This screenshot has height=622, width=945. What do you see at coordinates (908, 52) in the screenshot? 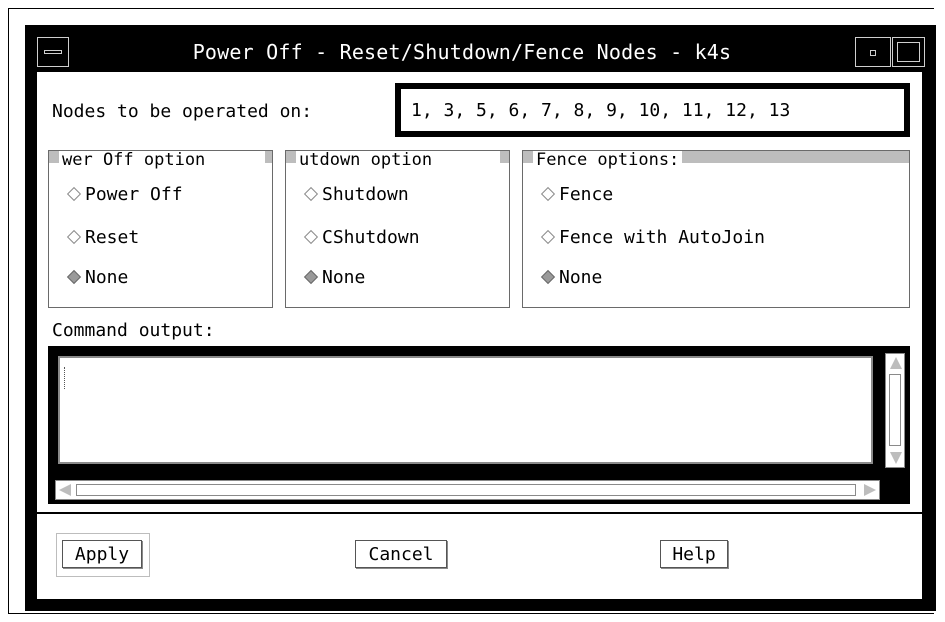
I see `maximize-icon` at bounding box center [908, 52].